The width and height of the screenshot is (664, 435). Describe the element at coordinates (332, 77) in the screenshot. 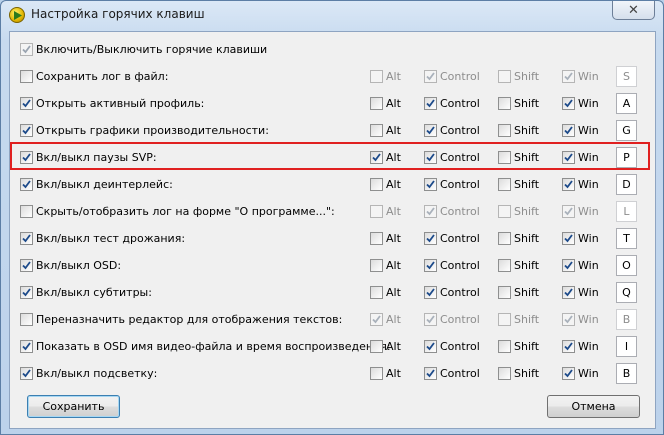

I see `hotkey-row: Сохранить лог в файл: Alt Control Shift Win S` at that location.